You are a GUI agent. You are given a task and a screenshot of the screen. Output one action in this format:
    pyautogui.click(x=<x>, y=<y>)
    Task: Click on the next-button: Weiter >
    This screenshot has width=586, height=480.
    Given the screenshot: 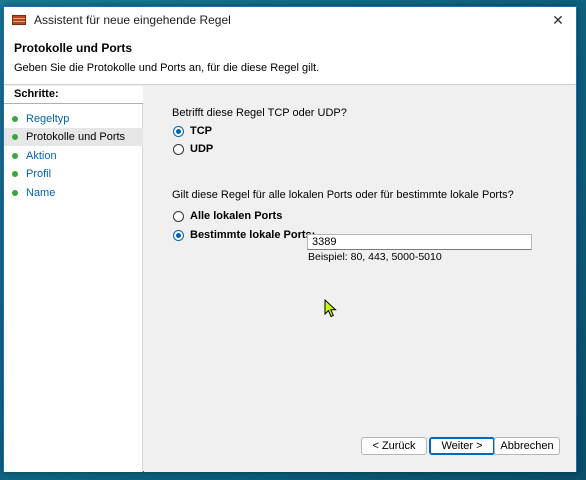 What is the action you would take?
    pyautogui.click(x=462, y=446)
    